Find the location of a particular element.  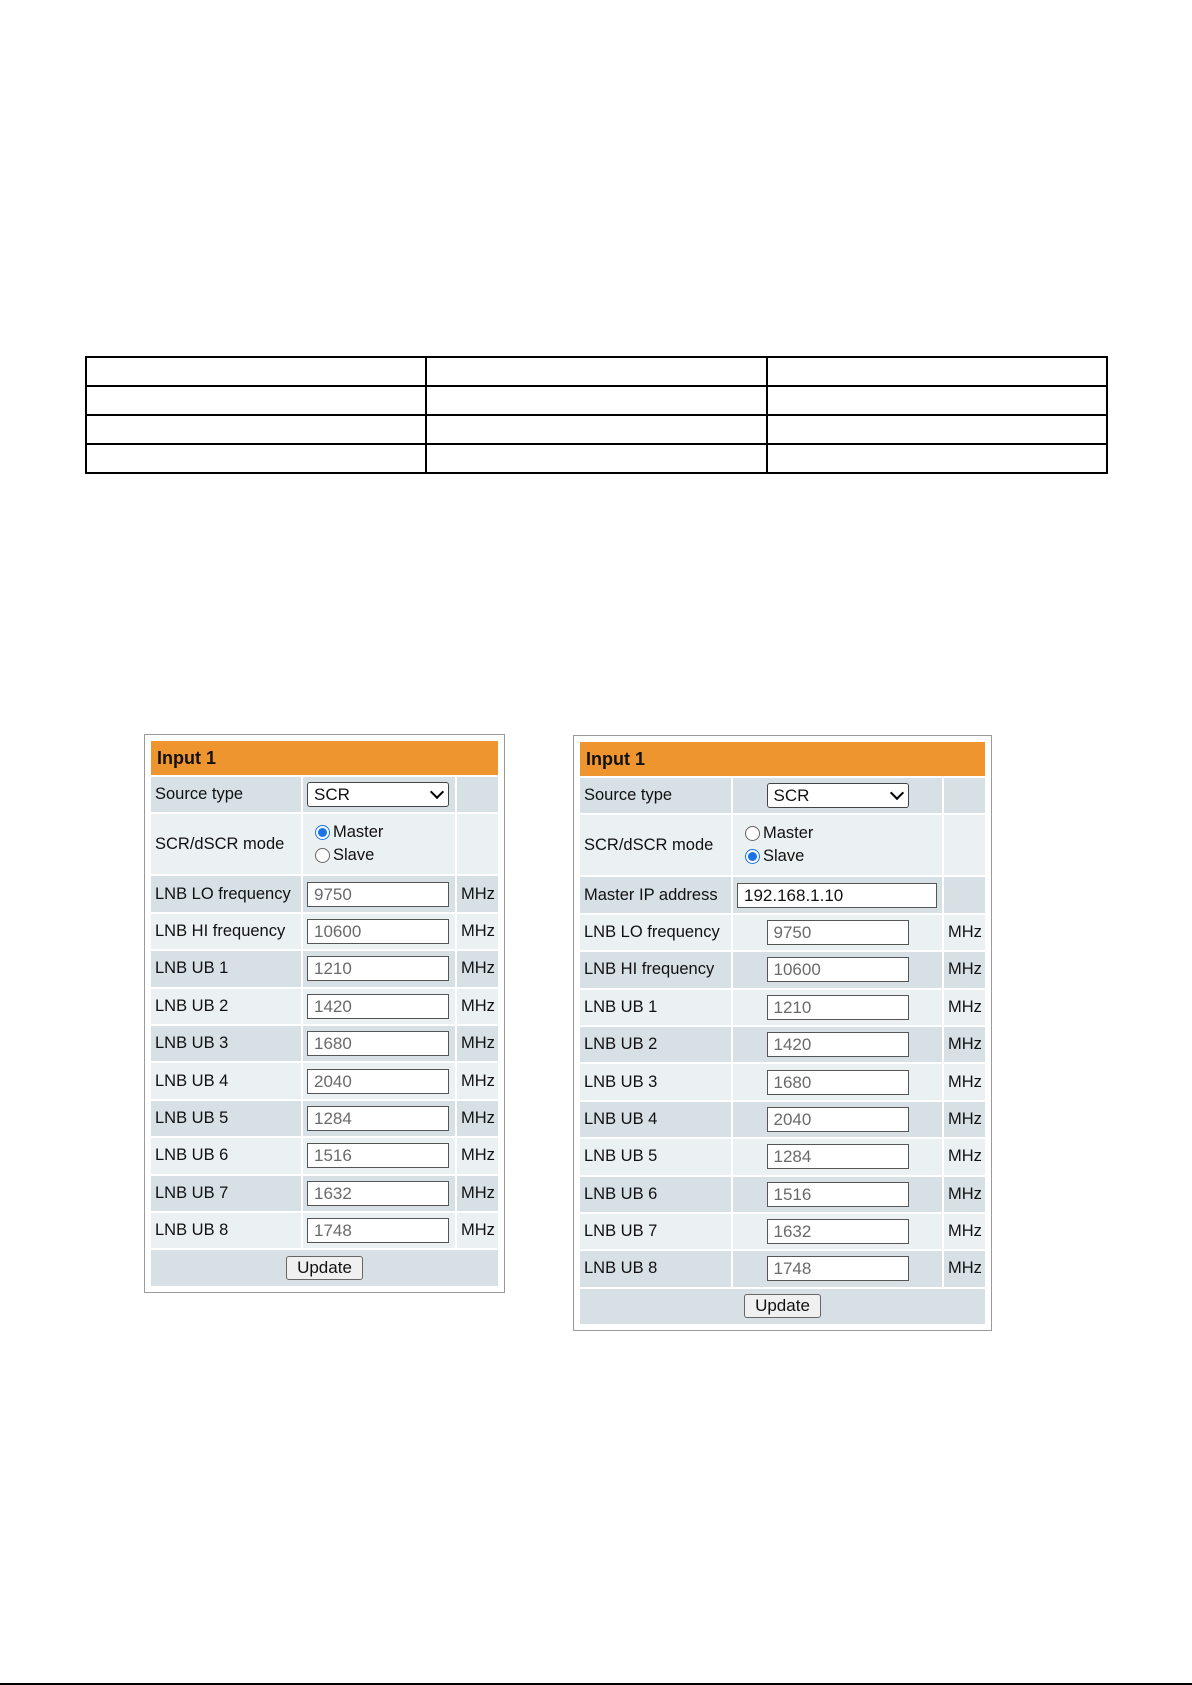

master-ip-label: Master IP address is located at coordinates (655, 895).